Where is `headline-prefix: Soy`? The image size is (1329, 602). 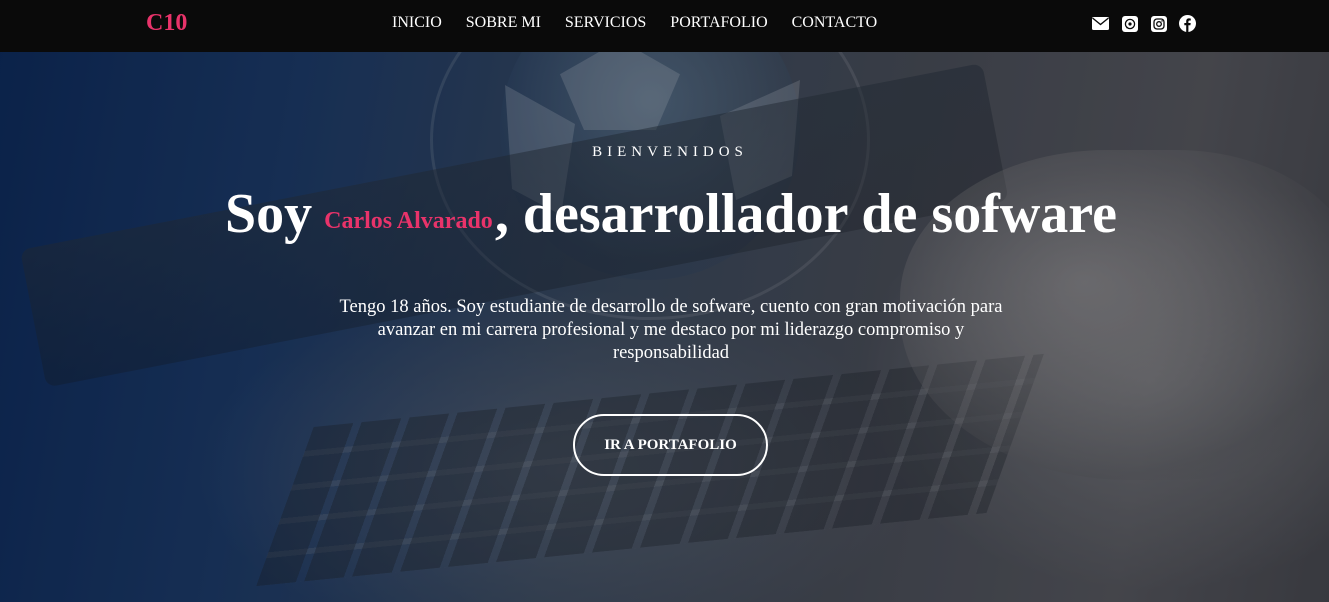 headline-prefix: Soy is located at coordinates (268, 214).